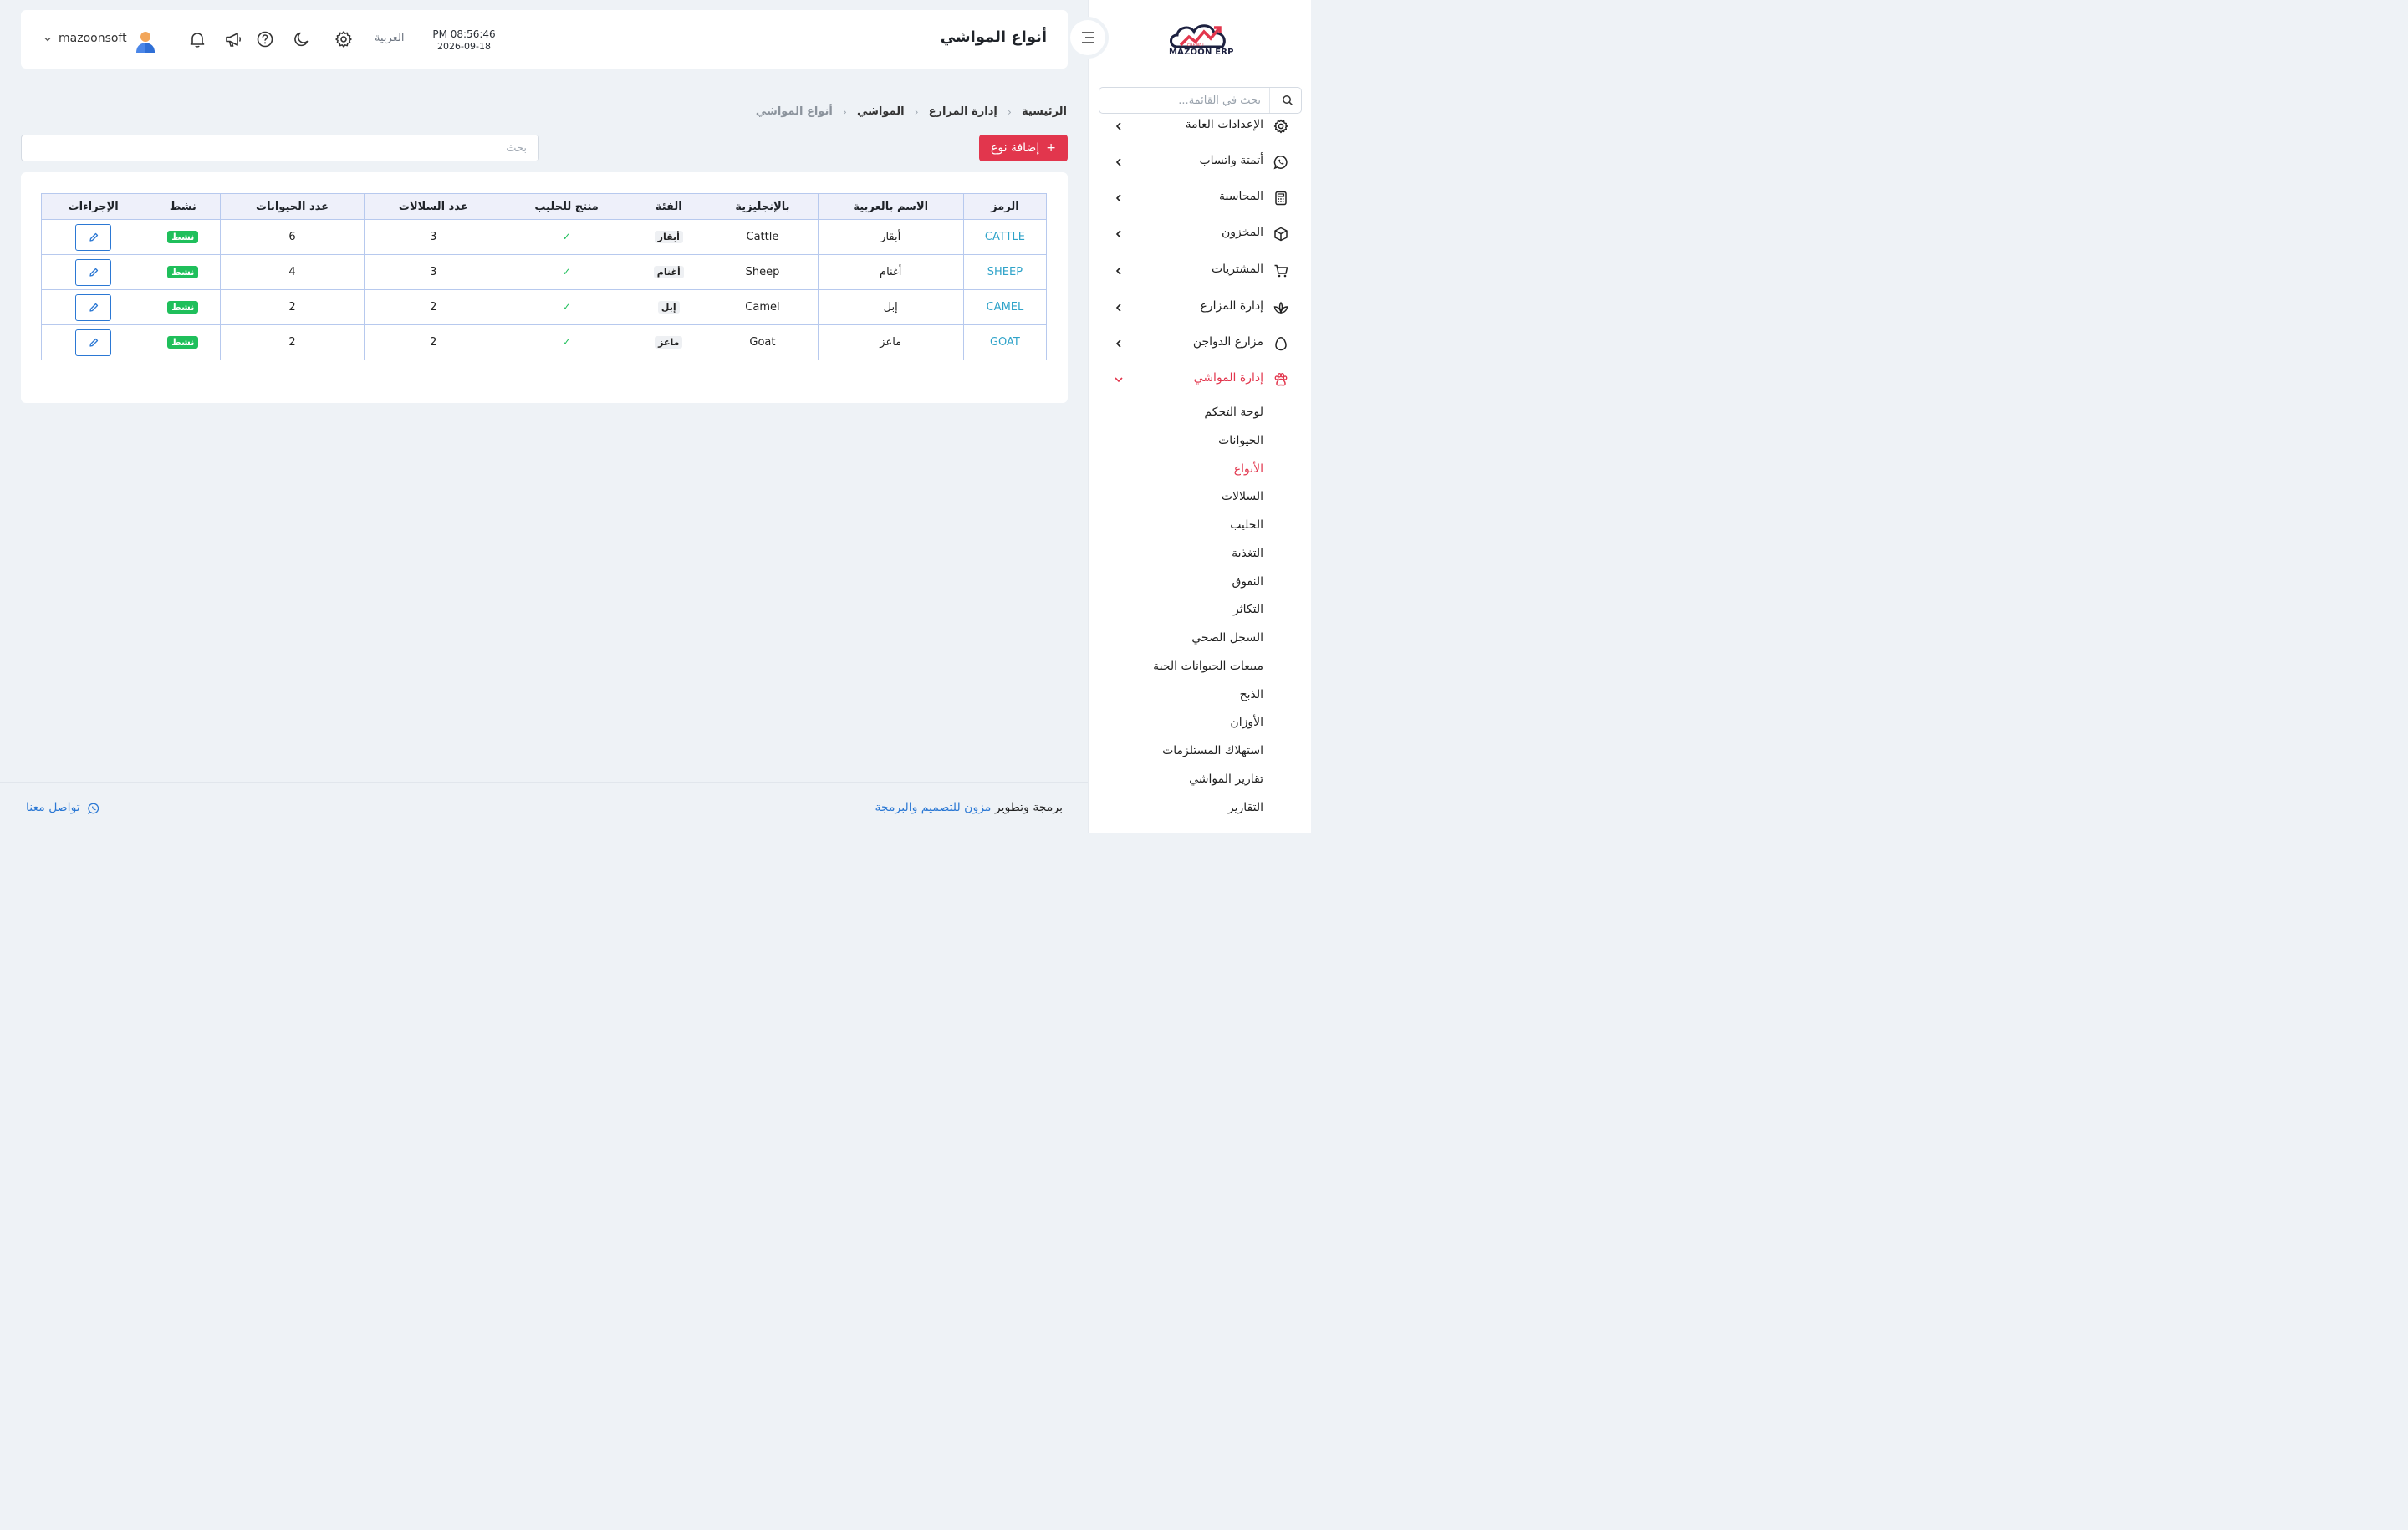 Image resolution: width=2408 pixels, height=1530 pixels. What do you see at coordinates (994, 37) in the screenshot?
I see `page-title: أنواع المواشي` at bounding box center [994, 37].